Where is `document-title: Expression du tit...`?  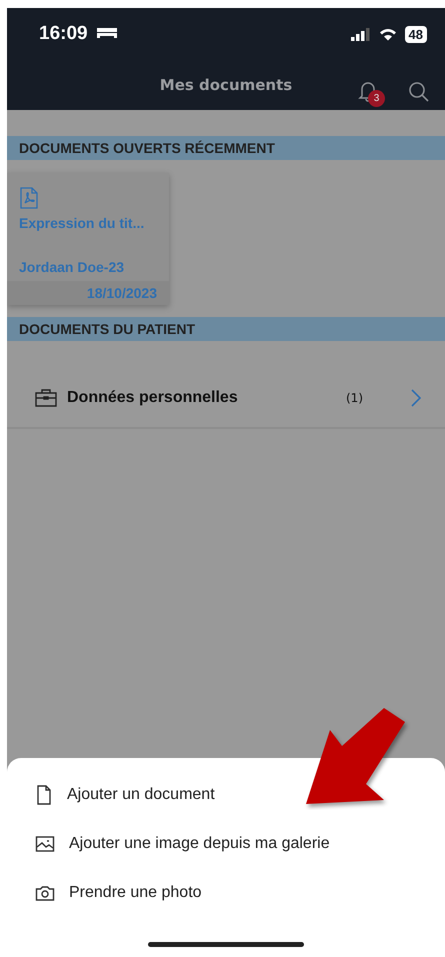
document-title: Expression du tit... is located at coordinates (82, 223).